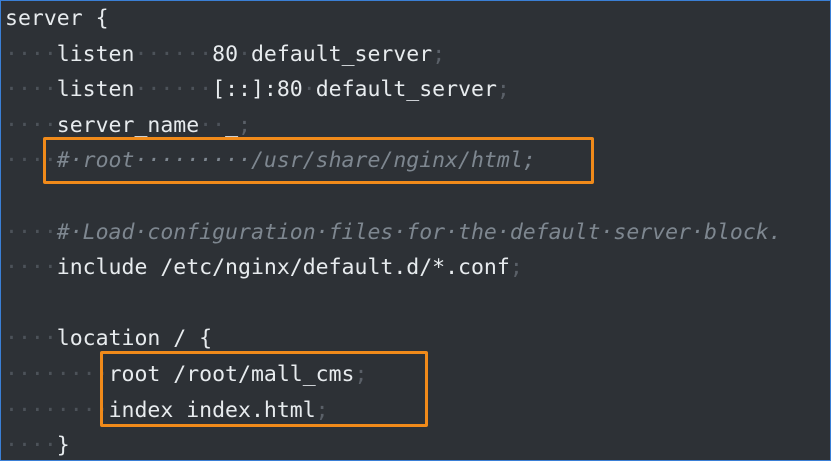  Describe the element at coordinates (147, 125) in the screenshot. I see `code-text: server_name··_` at that location.